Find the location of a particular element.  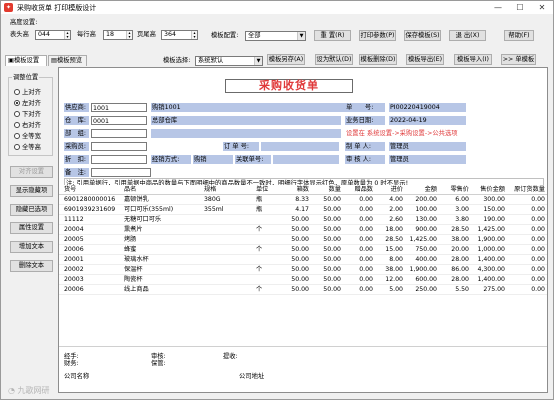

column-header: 货号 is located at coordinates (93, 190).